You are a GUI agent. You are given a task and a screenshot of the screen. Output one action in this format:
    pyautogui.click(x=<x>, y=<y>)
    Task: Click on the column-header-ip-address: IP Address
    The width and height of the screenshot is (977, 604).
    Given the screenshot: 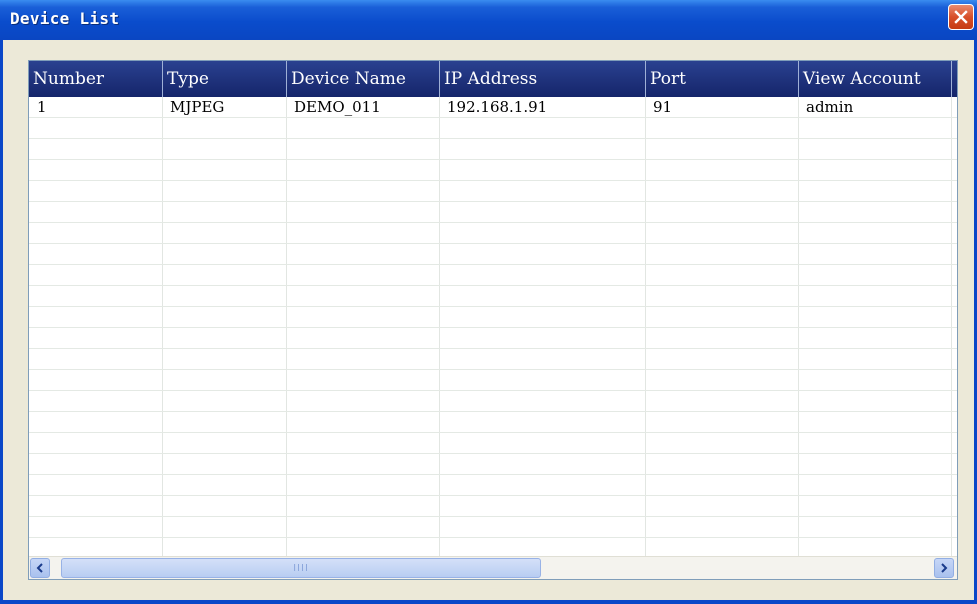 What is the action you would take?
    pyautogui.click(x=542, y=79)
    